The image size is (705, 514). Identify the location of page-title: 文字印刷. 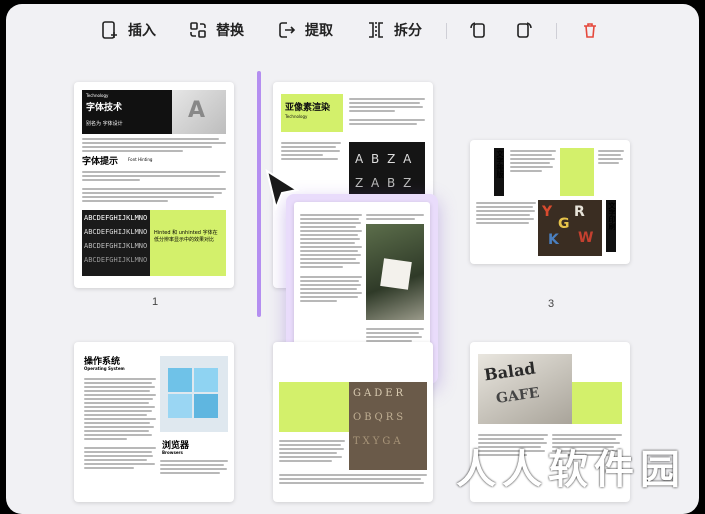
(612, 216).